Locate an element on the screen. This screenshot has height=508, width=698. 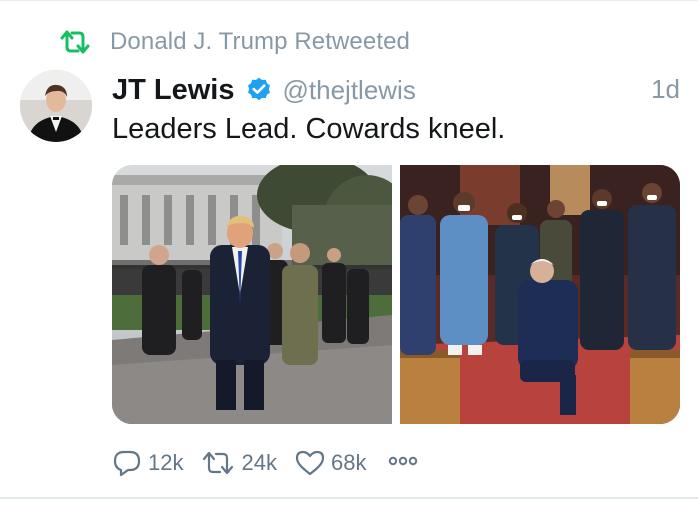
tweet-timestamp: 1d is located at coordinates (665, 89).